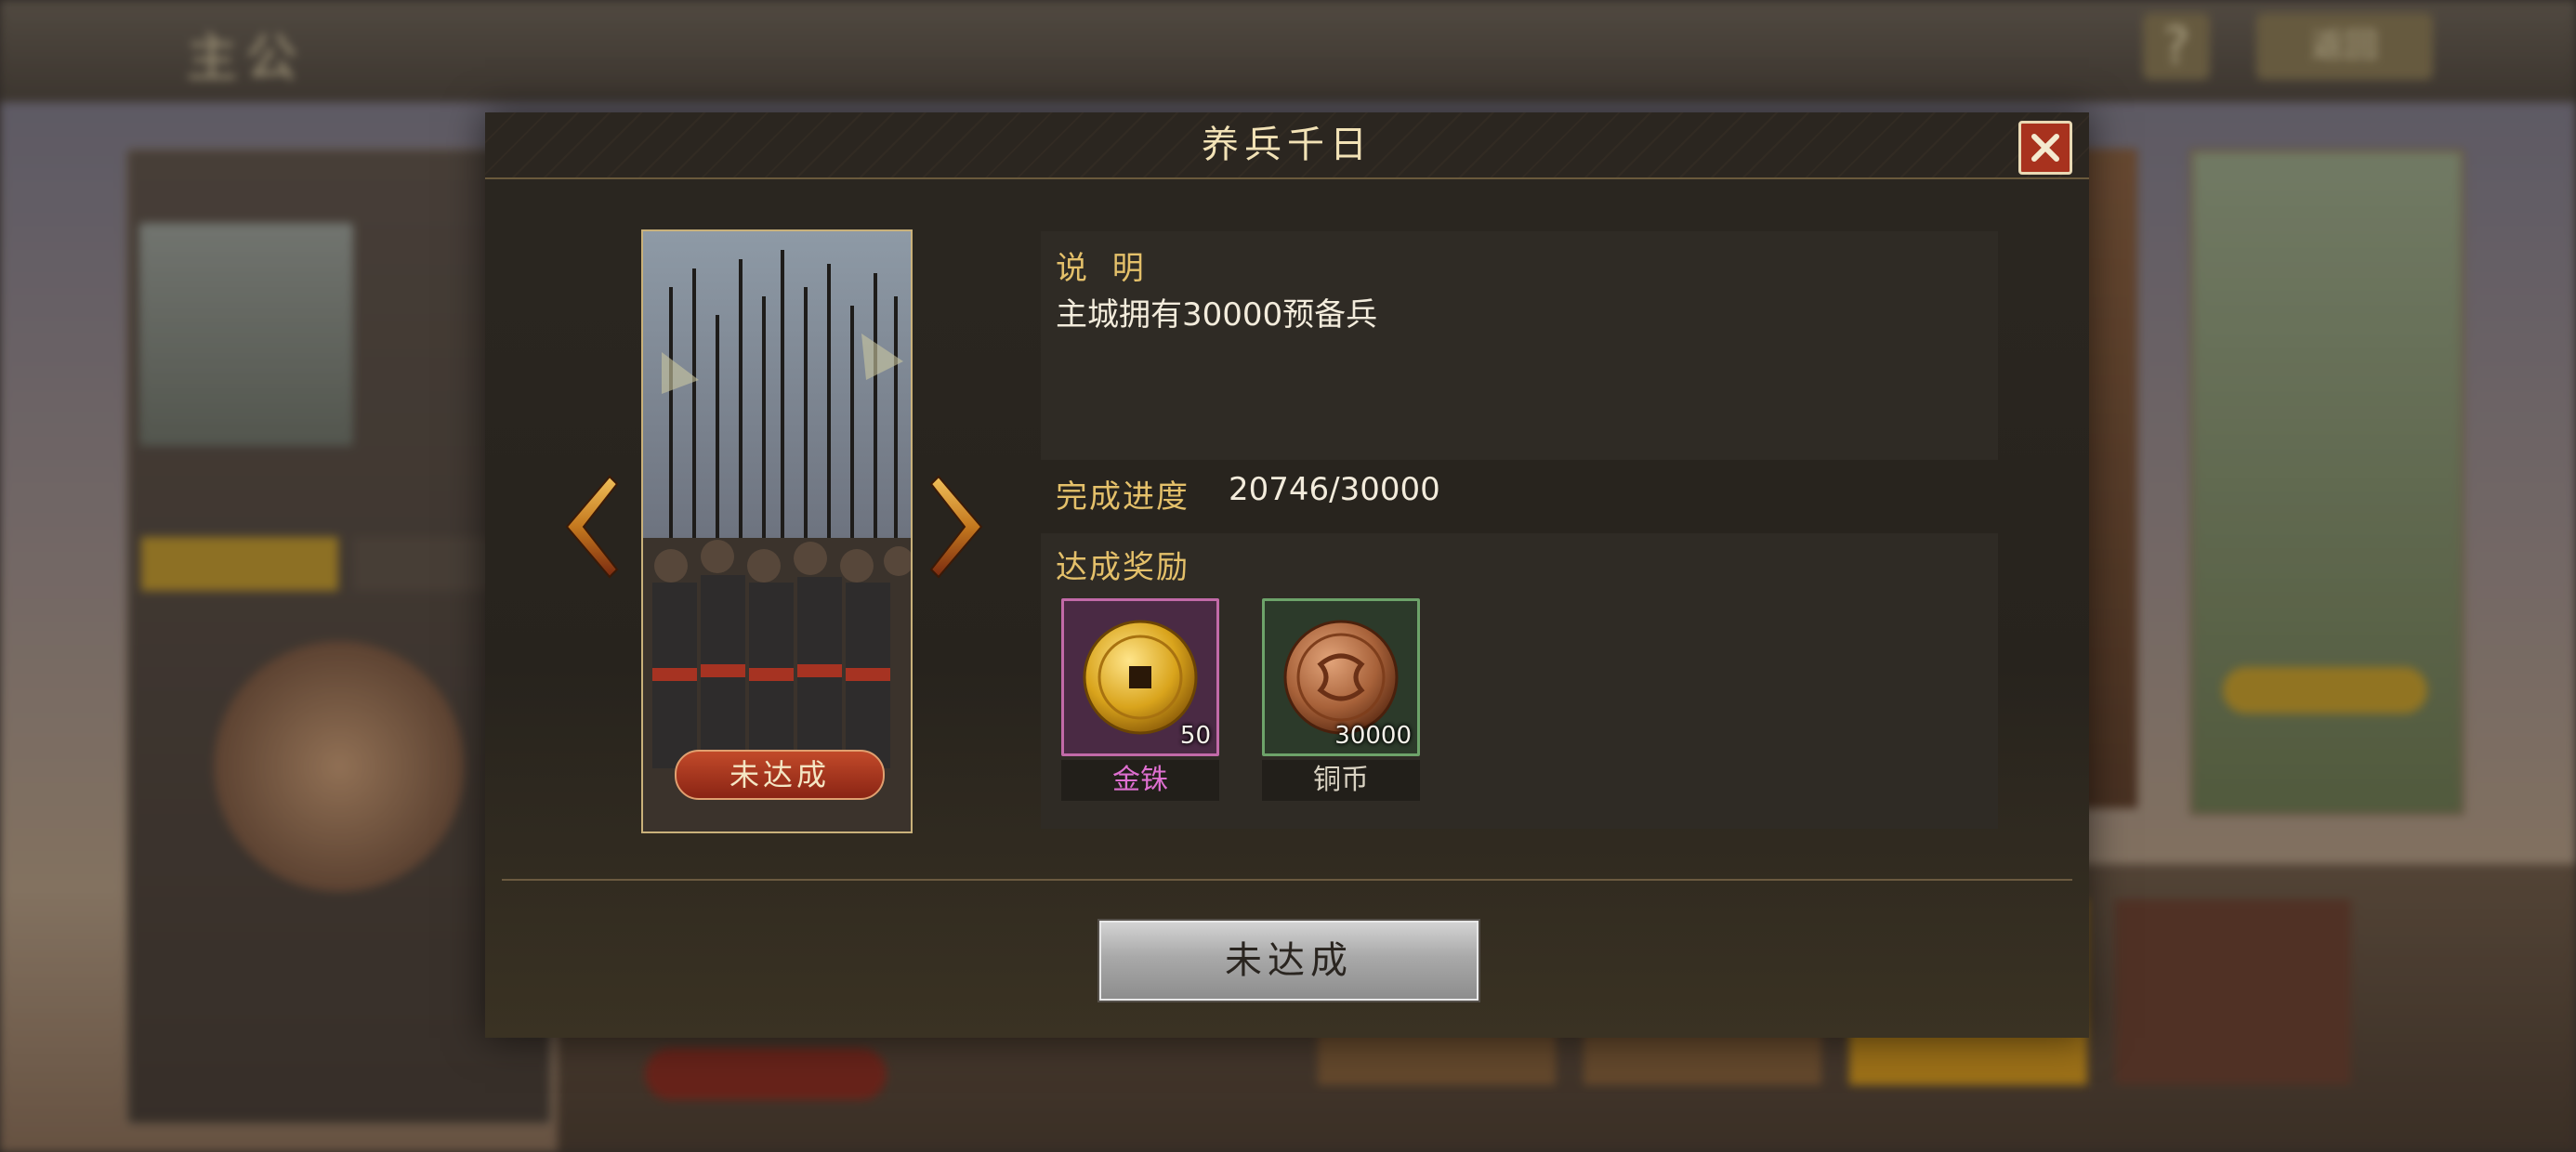 The height and width of the screenshot is (1152, 2576). I want to click on description-label: 说 明, so click(1103, 268).